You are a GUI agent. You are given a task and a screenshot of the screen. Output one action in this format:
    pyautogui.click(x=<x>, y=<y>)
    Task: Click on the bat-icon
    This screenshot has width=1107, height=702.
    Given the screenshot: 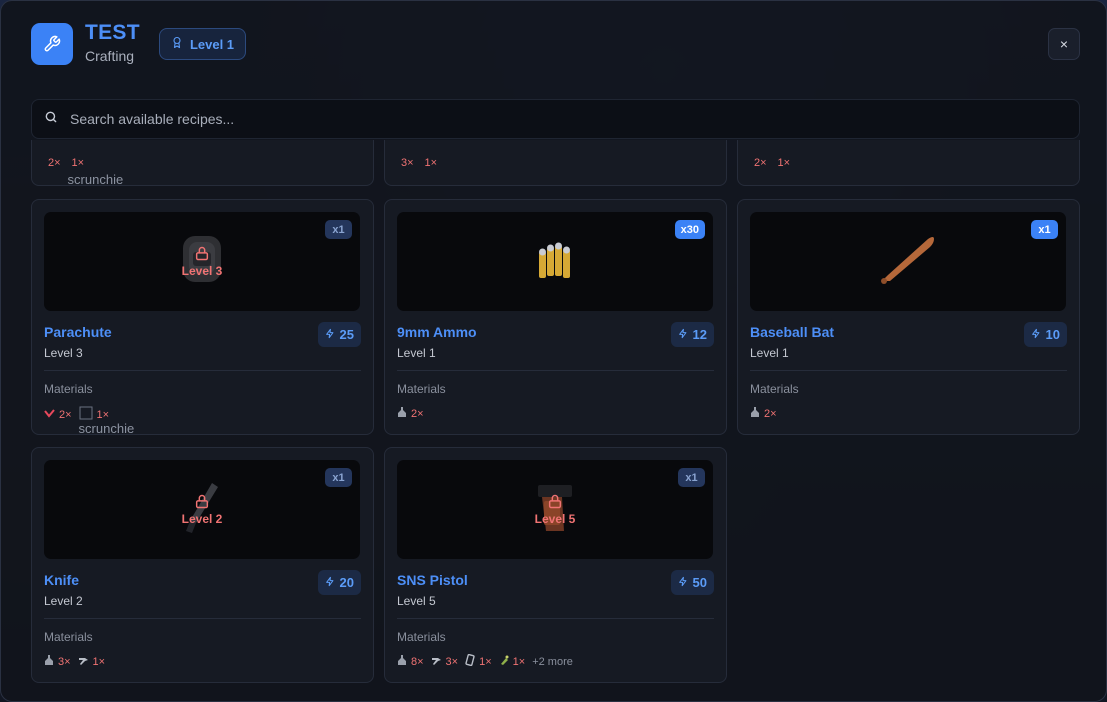 What is the action you would take?
    pyautogui.click(x=908, y=261)
    